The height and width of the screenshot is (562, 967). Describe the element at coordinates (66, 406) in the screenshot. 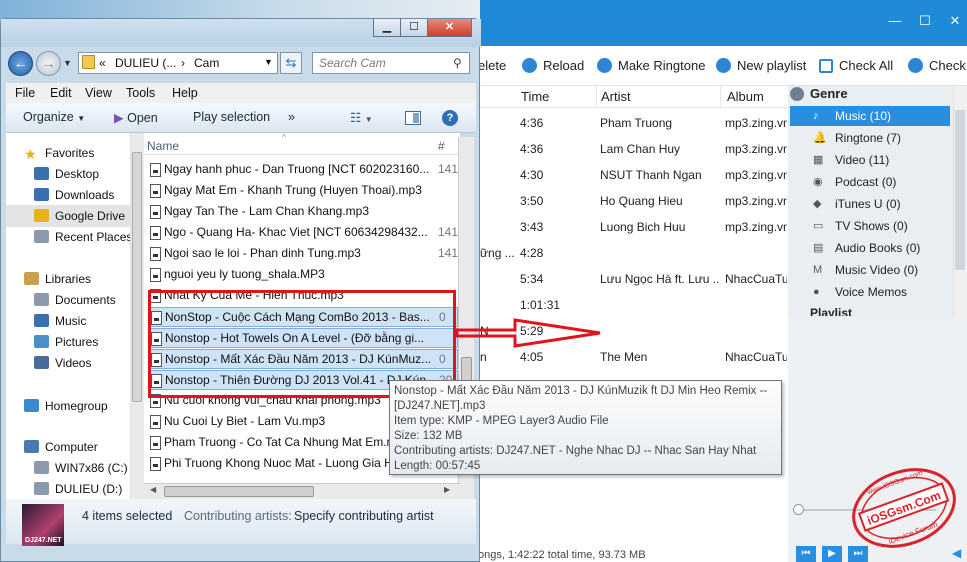

I see `nav-item: Homegroup` at that location.